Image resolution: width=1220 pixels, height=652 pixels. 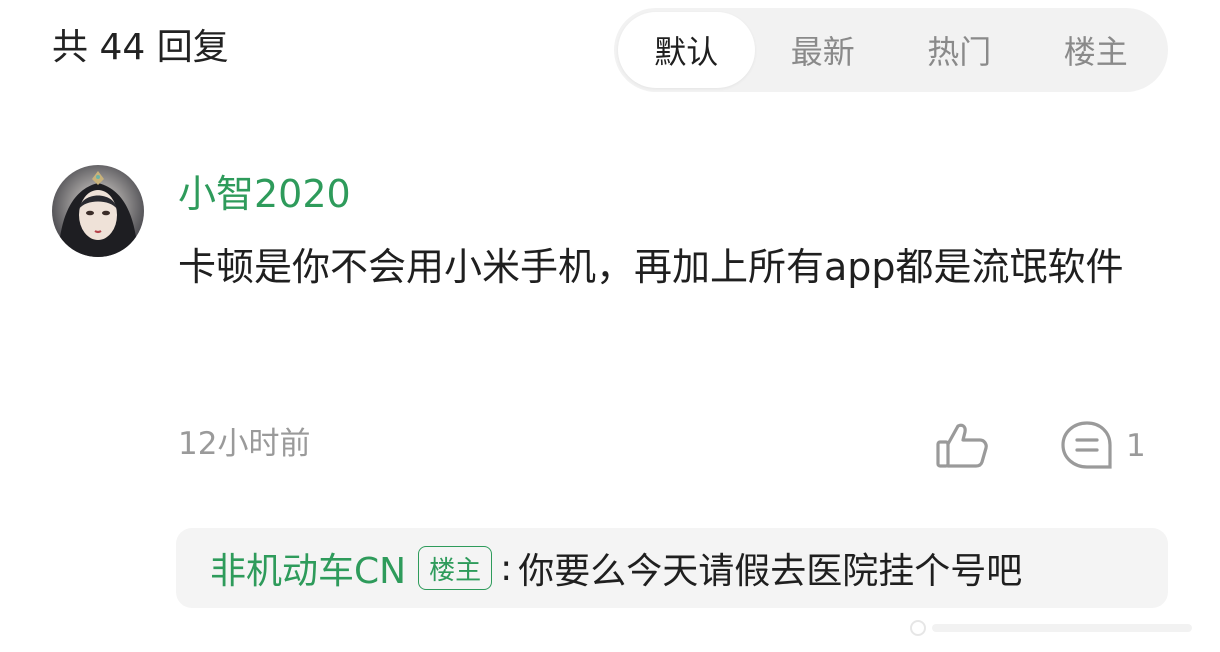 What do you see at coordinates (651, 267) in the screenshot?
I see `comment-text: 卡顿是你不会用小米手机，再加上所有app都是流氓软件` at bounding box center [651, 267].